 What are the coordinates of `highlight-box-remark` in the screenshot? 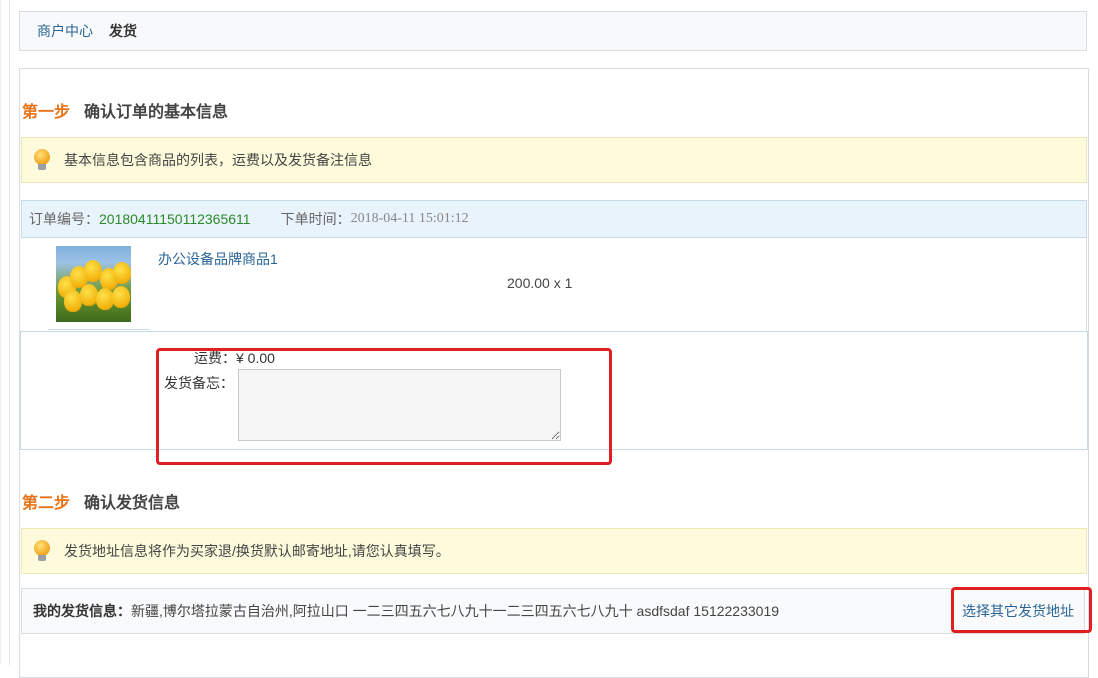 It's located at (384, 406).